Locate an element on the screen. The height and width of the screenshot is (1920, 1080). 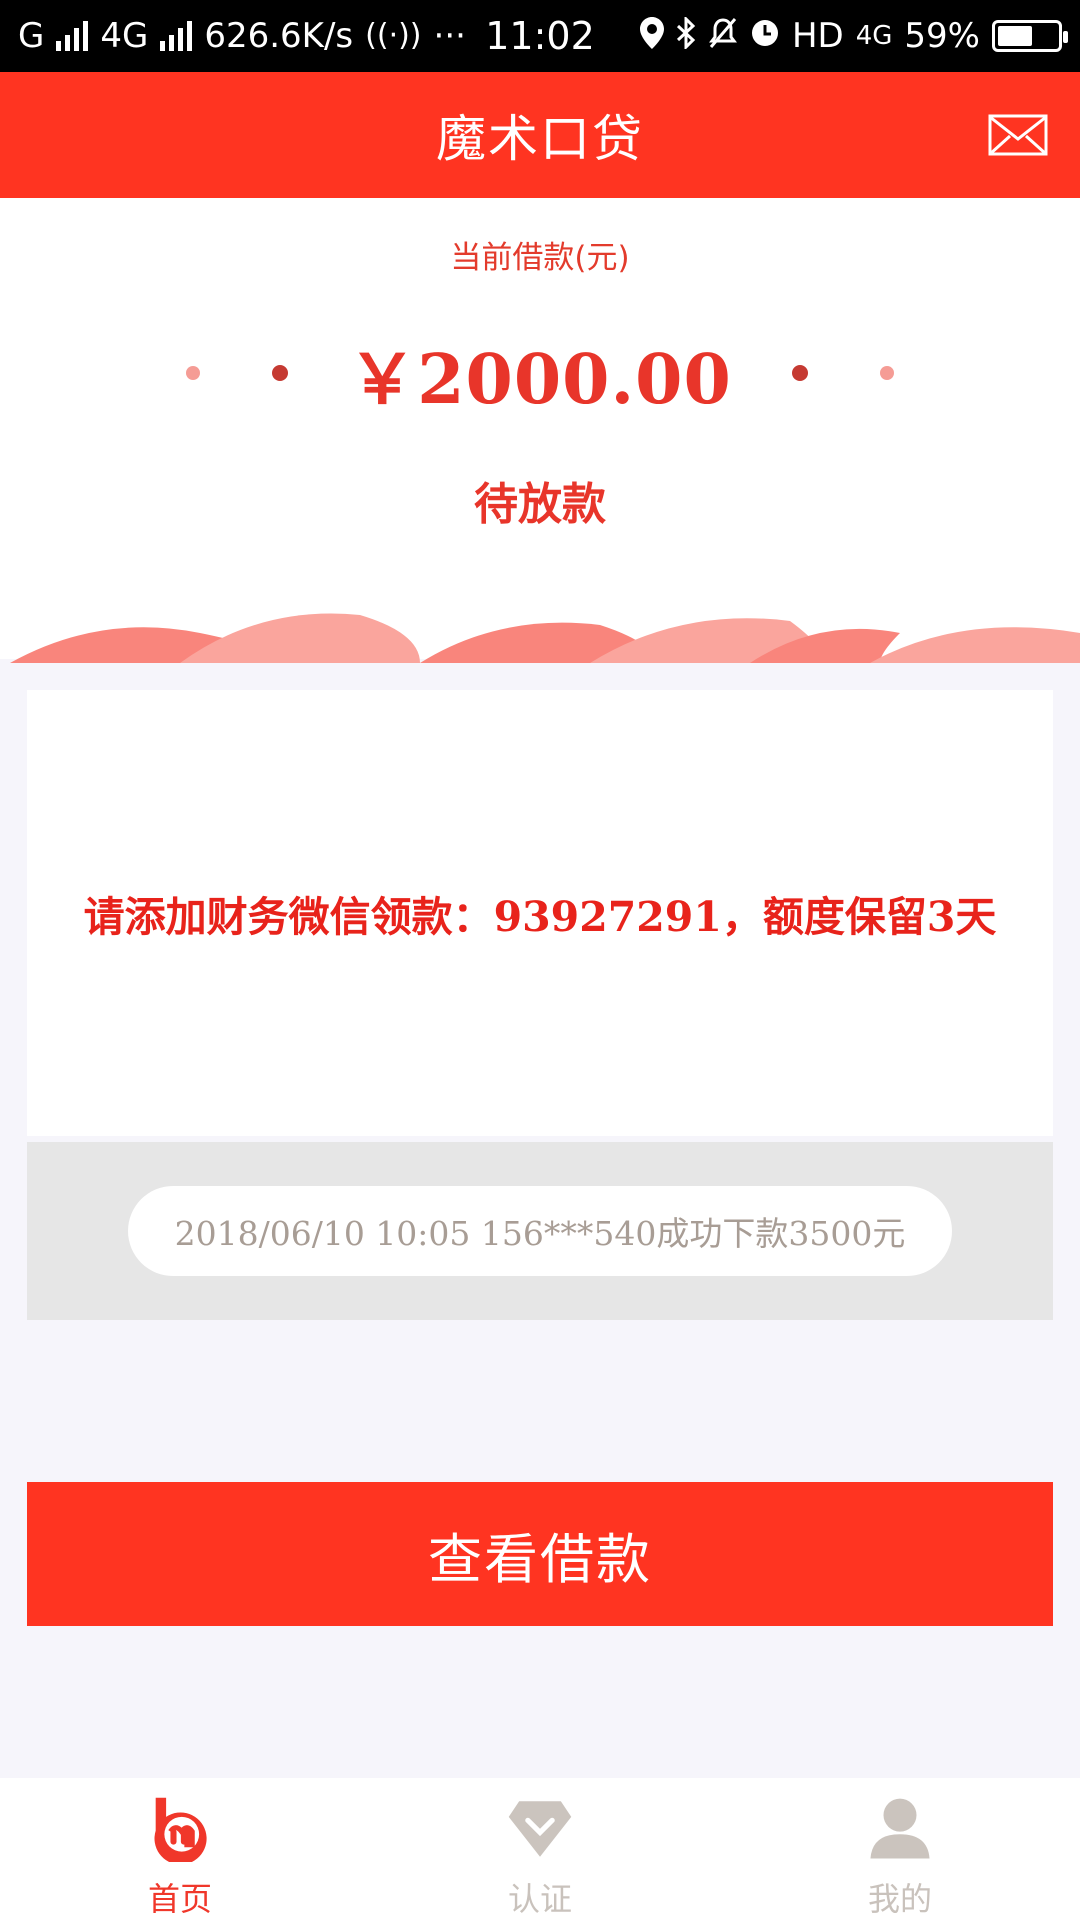
carrier-label: G is located at coordinates (31, 36).